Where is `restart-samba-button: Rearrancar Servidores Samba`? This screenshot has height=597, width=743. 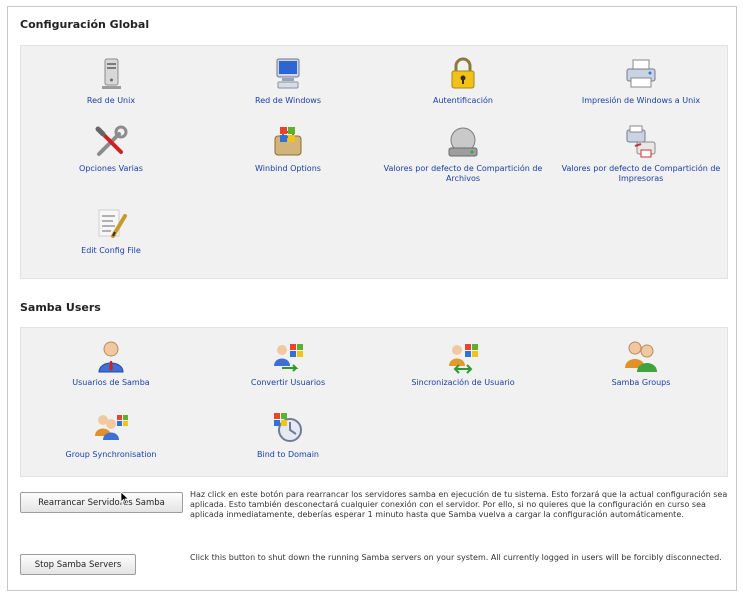
restart-samba-button: Rearrancar Servidores Samba is located at coordinates (101, 502).